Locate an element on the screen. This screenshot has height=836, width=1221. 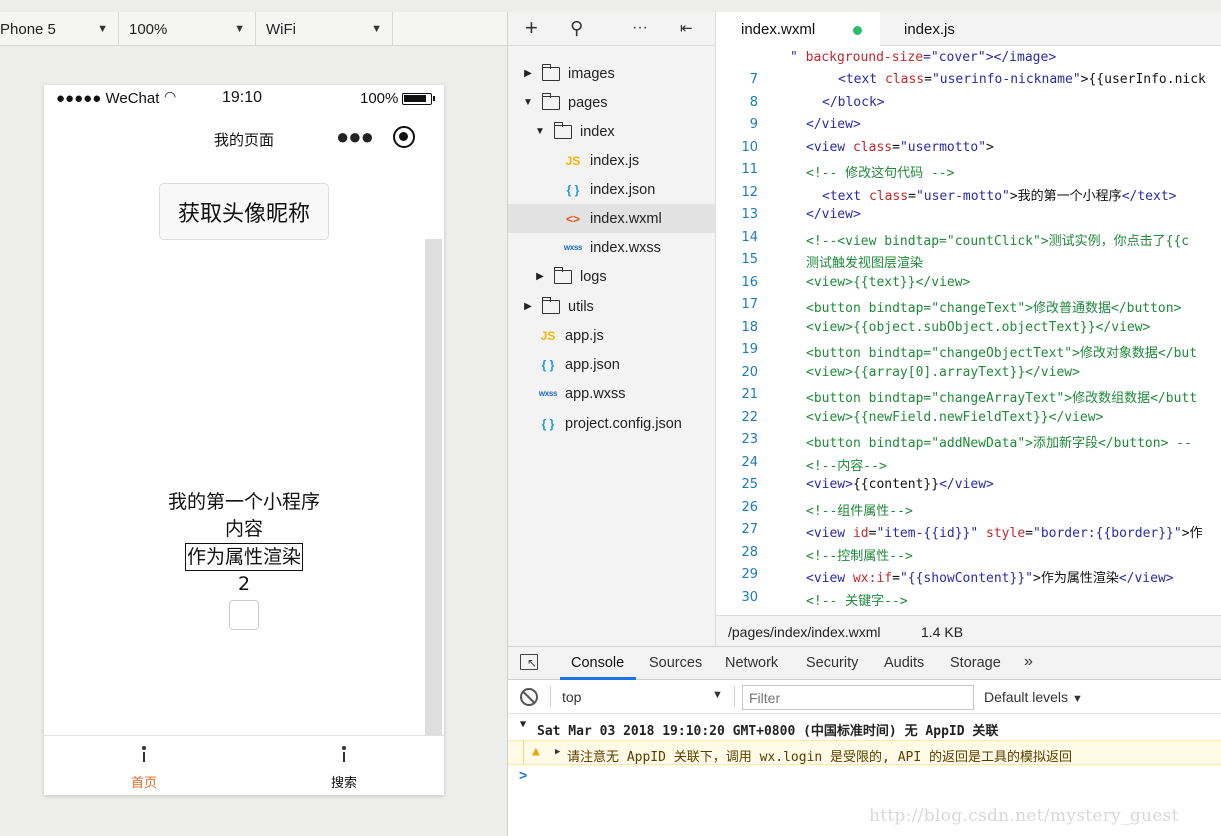
tab-audits: Audits is located at coordinates (904, 663).